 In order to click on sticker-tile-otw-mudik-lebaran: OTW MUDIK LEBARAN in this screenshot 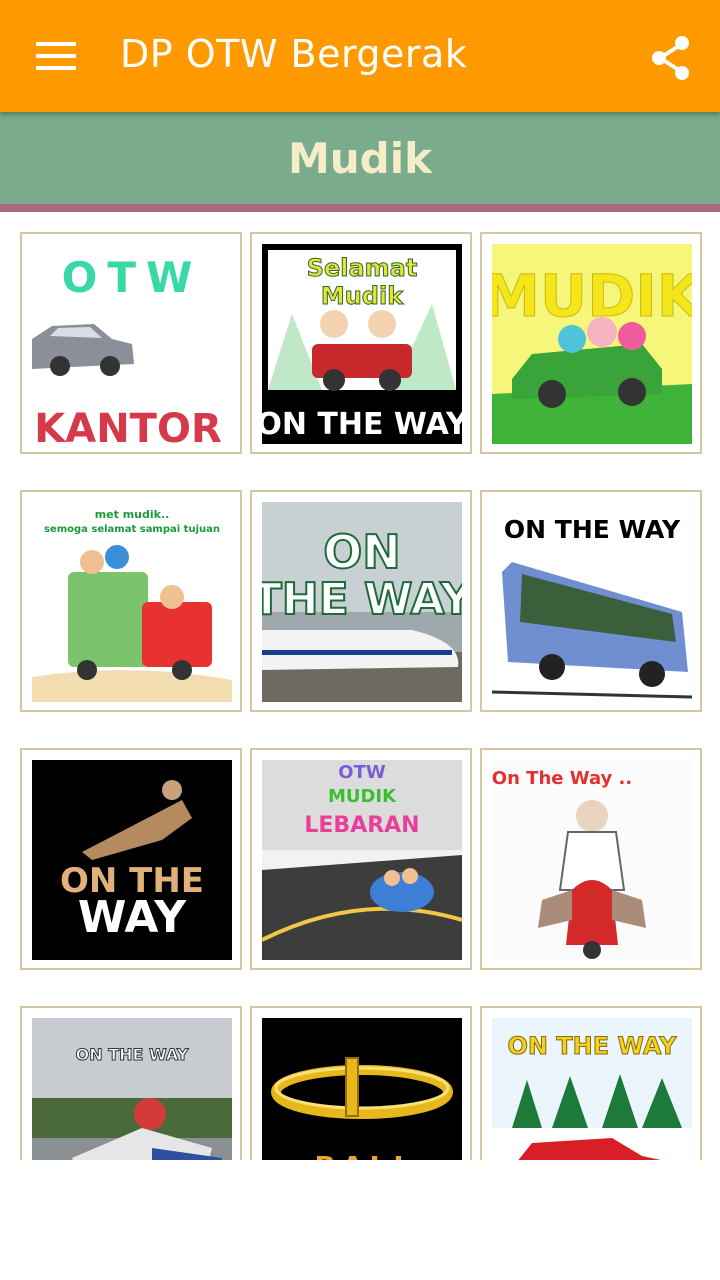, I will do `click(361, 859)`.